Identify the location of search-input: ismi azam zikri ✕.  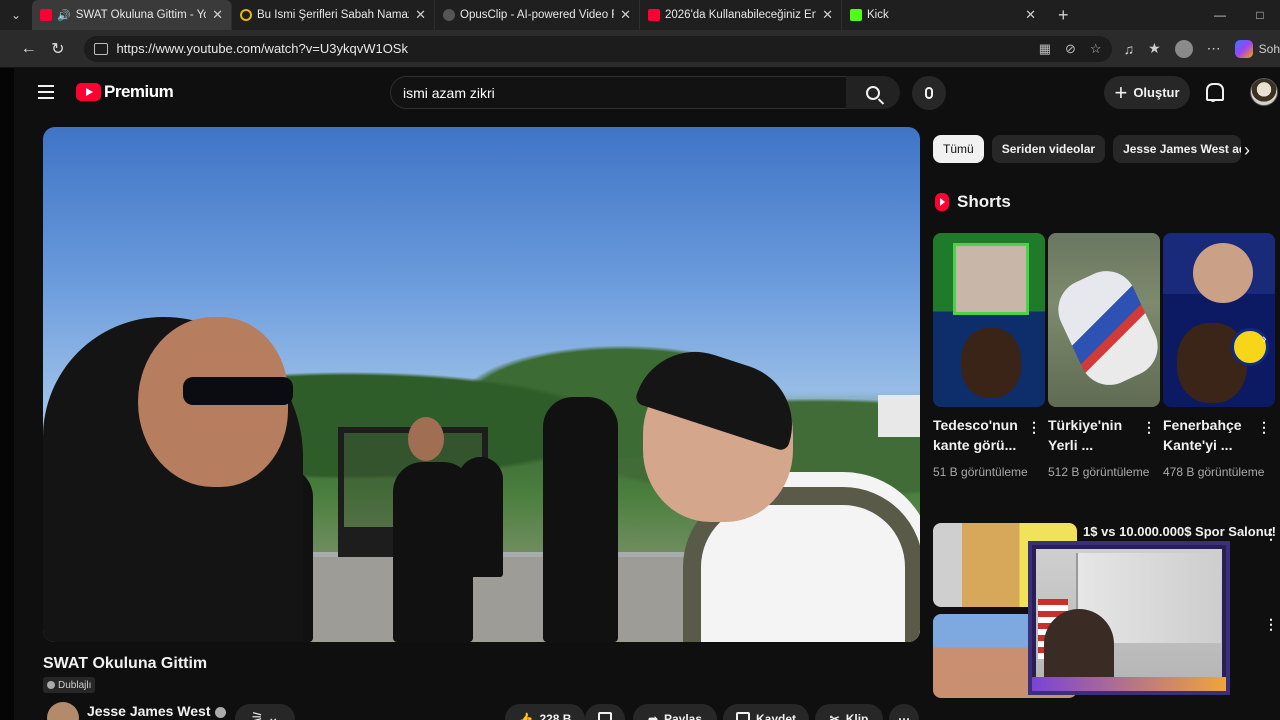
(630, 92).